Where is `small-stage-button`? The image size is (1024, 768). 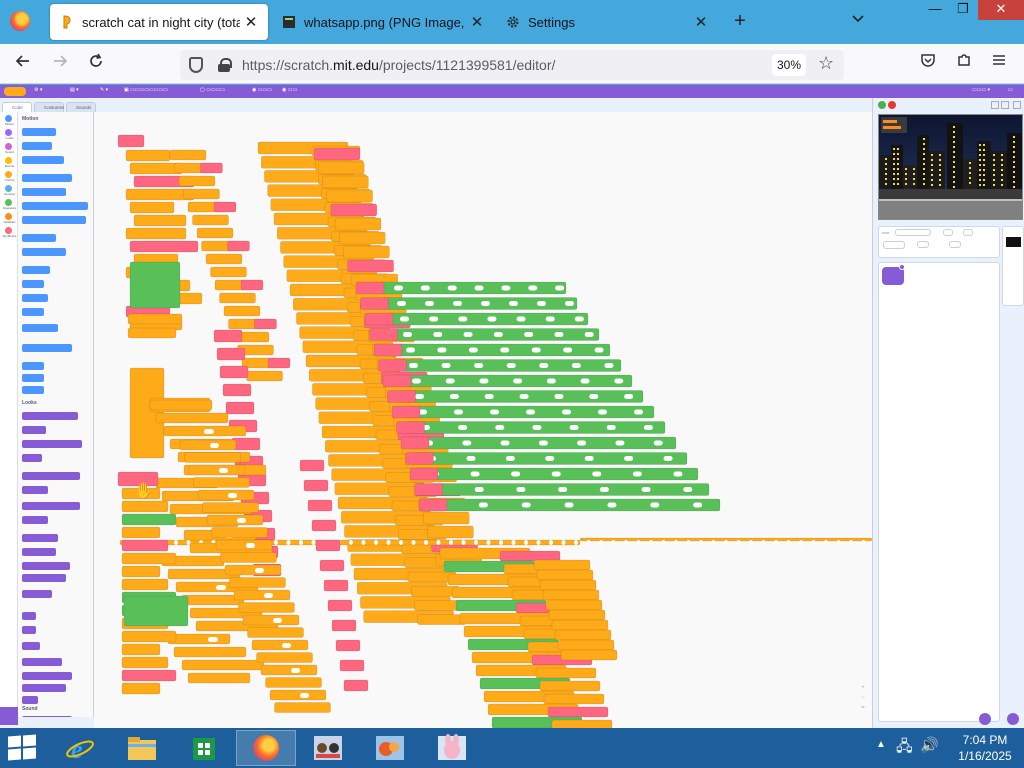
small-stage-button is located at coordinates (995, 105).